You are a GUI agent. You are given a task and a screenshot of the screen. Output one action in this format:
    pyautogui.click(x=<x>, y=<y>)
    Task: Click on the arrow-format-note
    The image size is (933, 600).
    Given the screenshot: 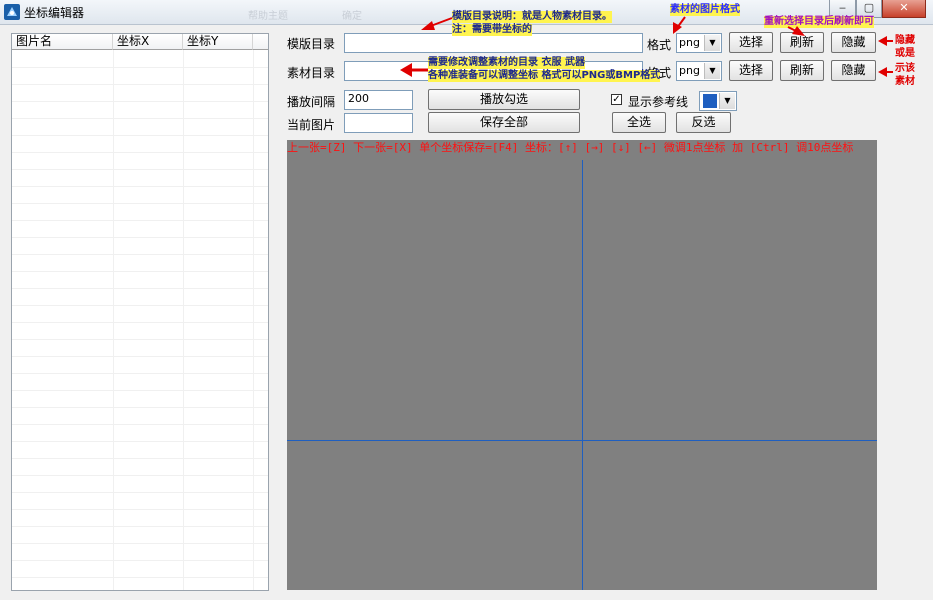 What is the action you would take?
    pyautogui.click(x=679, y=25)
    